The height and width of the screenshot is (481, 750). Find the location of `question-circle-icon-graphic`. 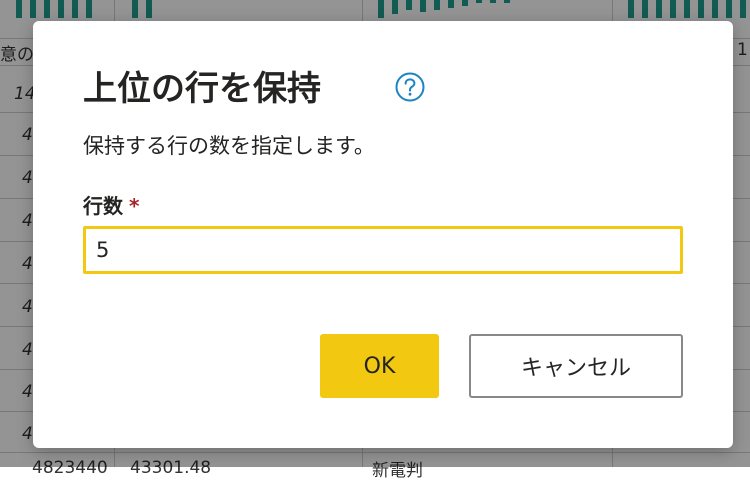

question-circle-icon-graphic is located at coordinates (410, 87).